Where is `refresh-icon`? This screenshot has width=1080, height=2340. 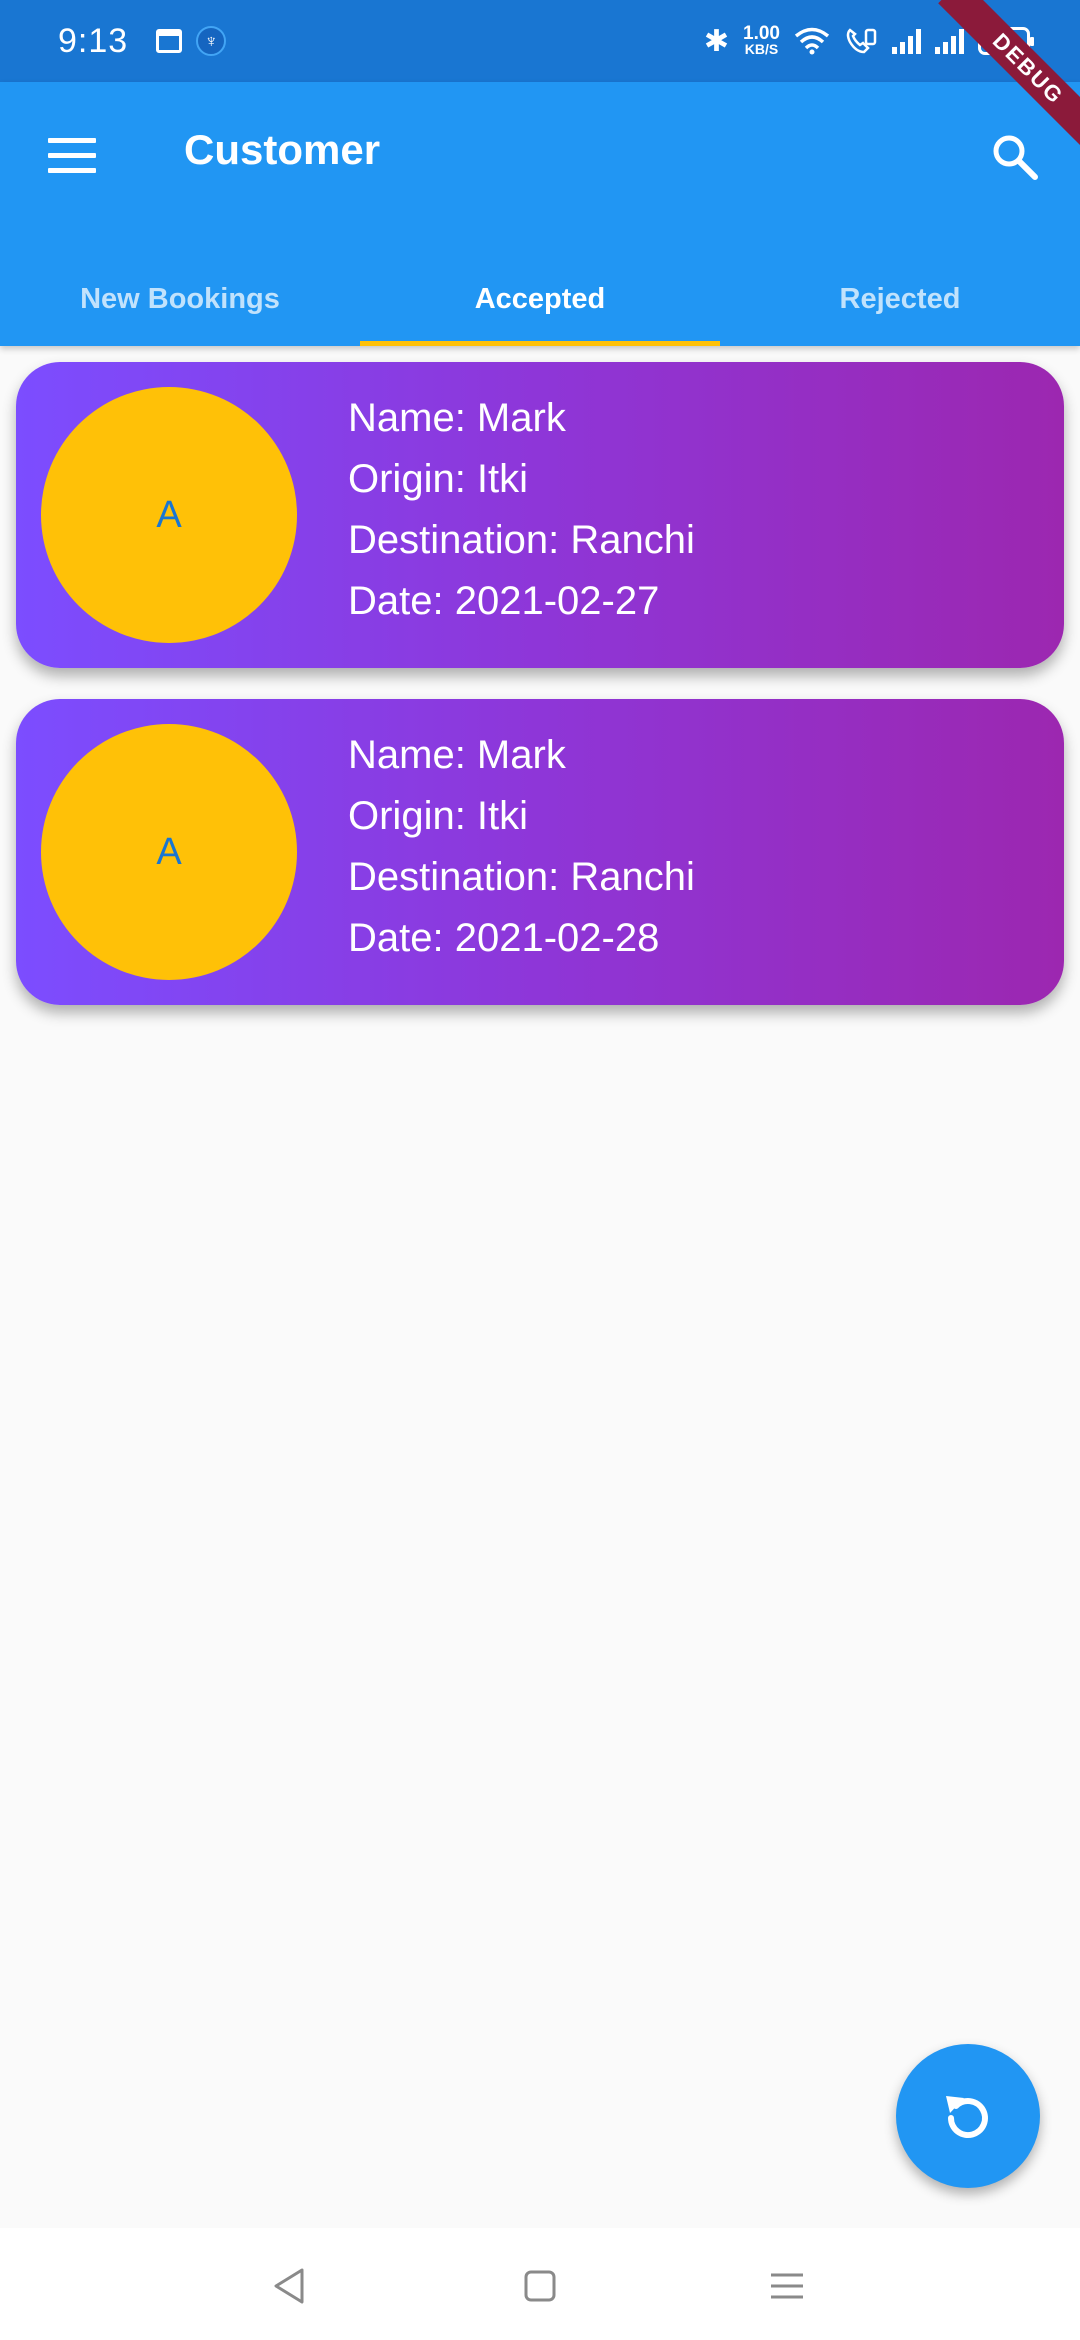 refresh-icon is located at coordinates (967, 2117).